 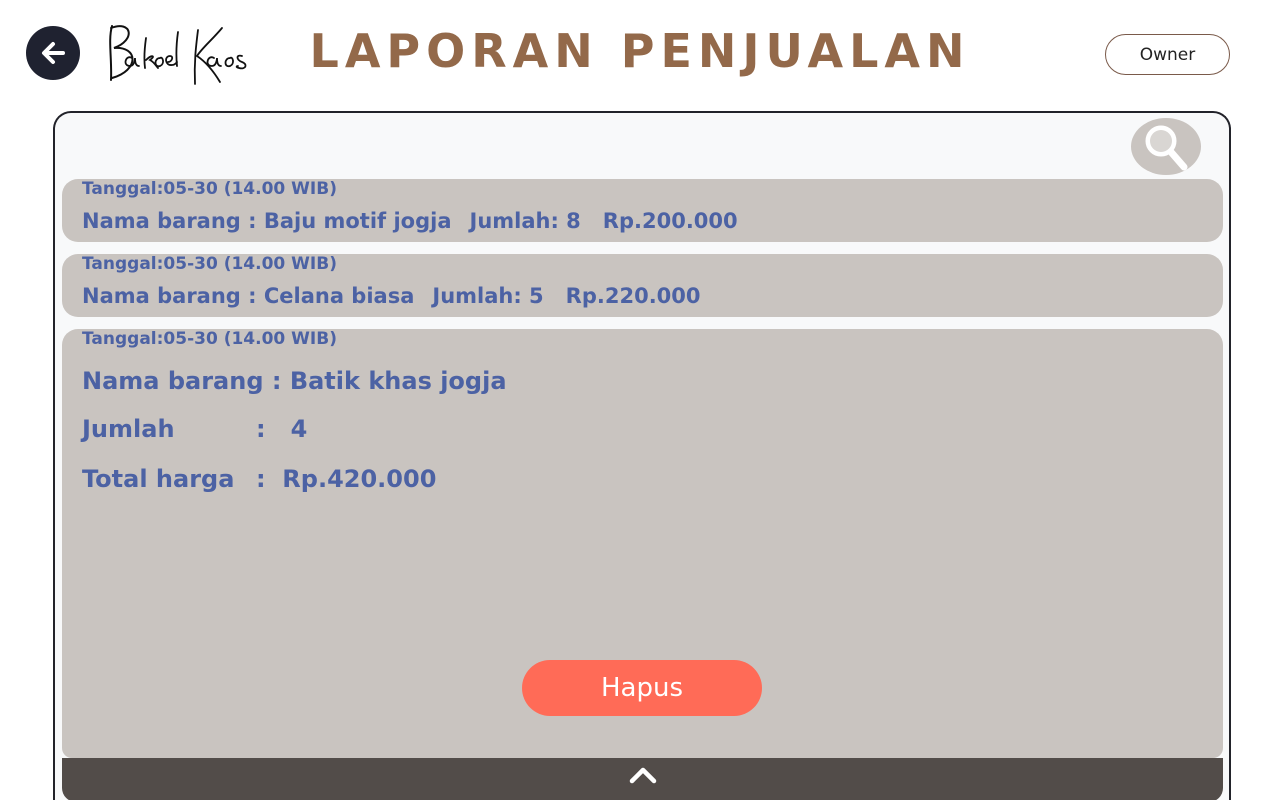 I want to click on total-row: Total harga : Rp.420.000, so click(x=259, y=479).